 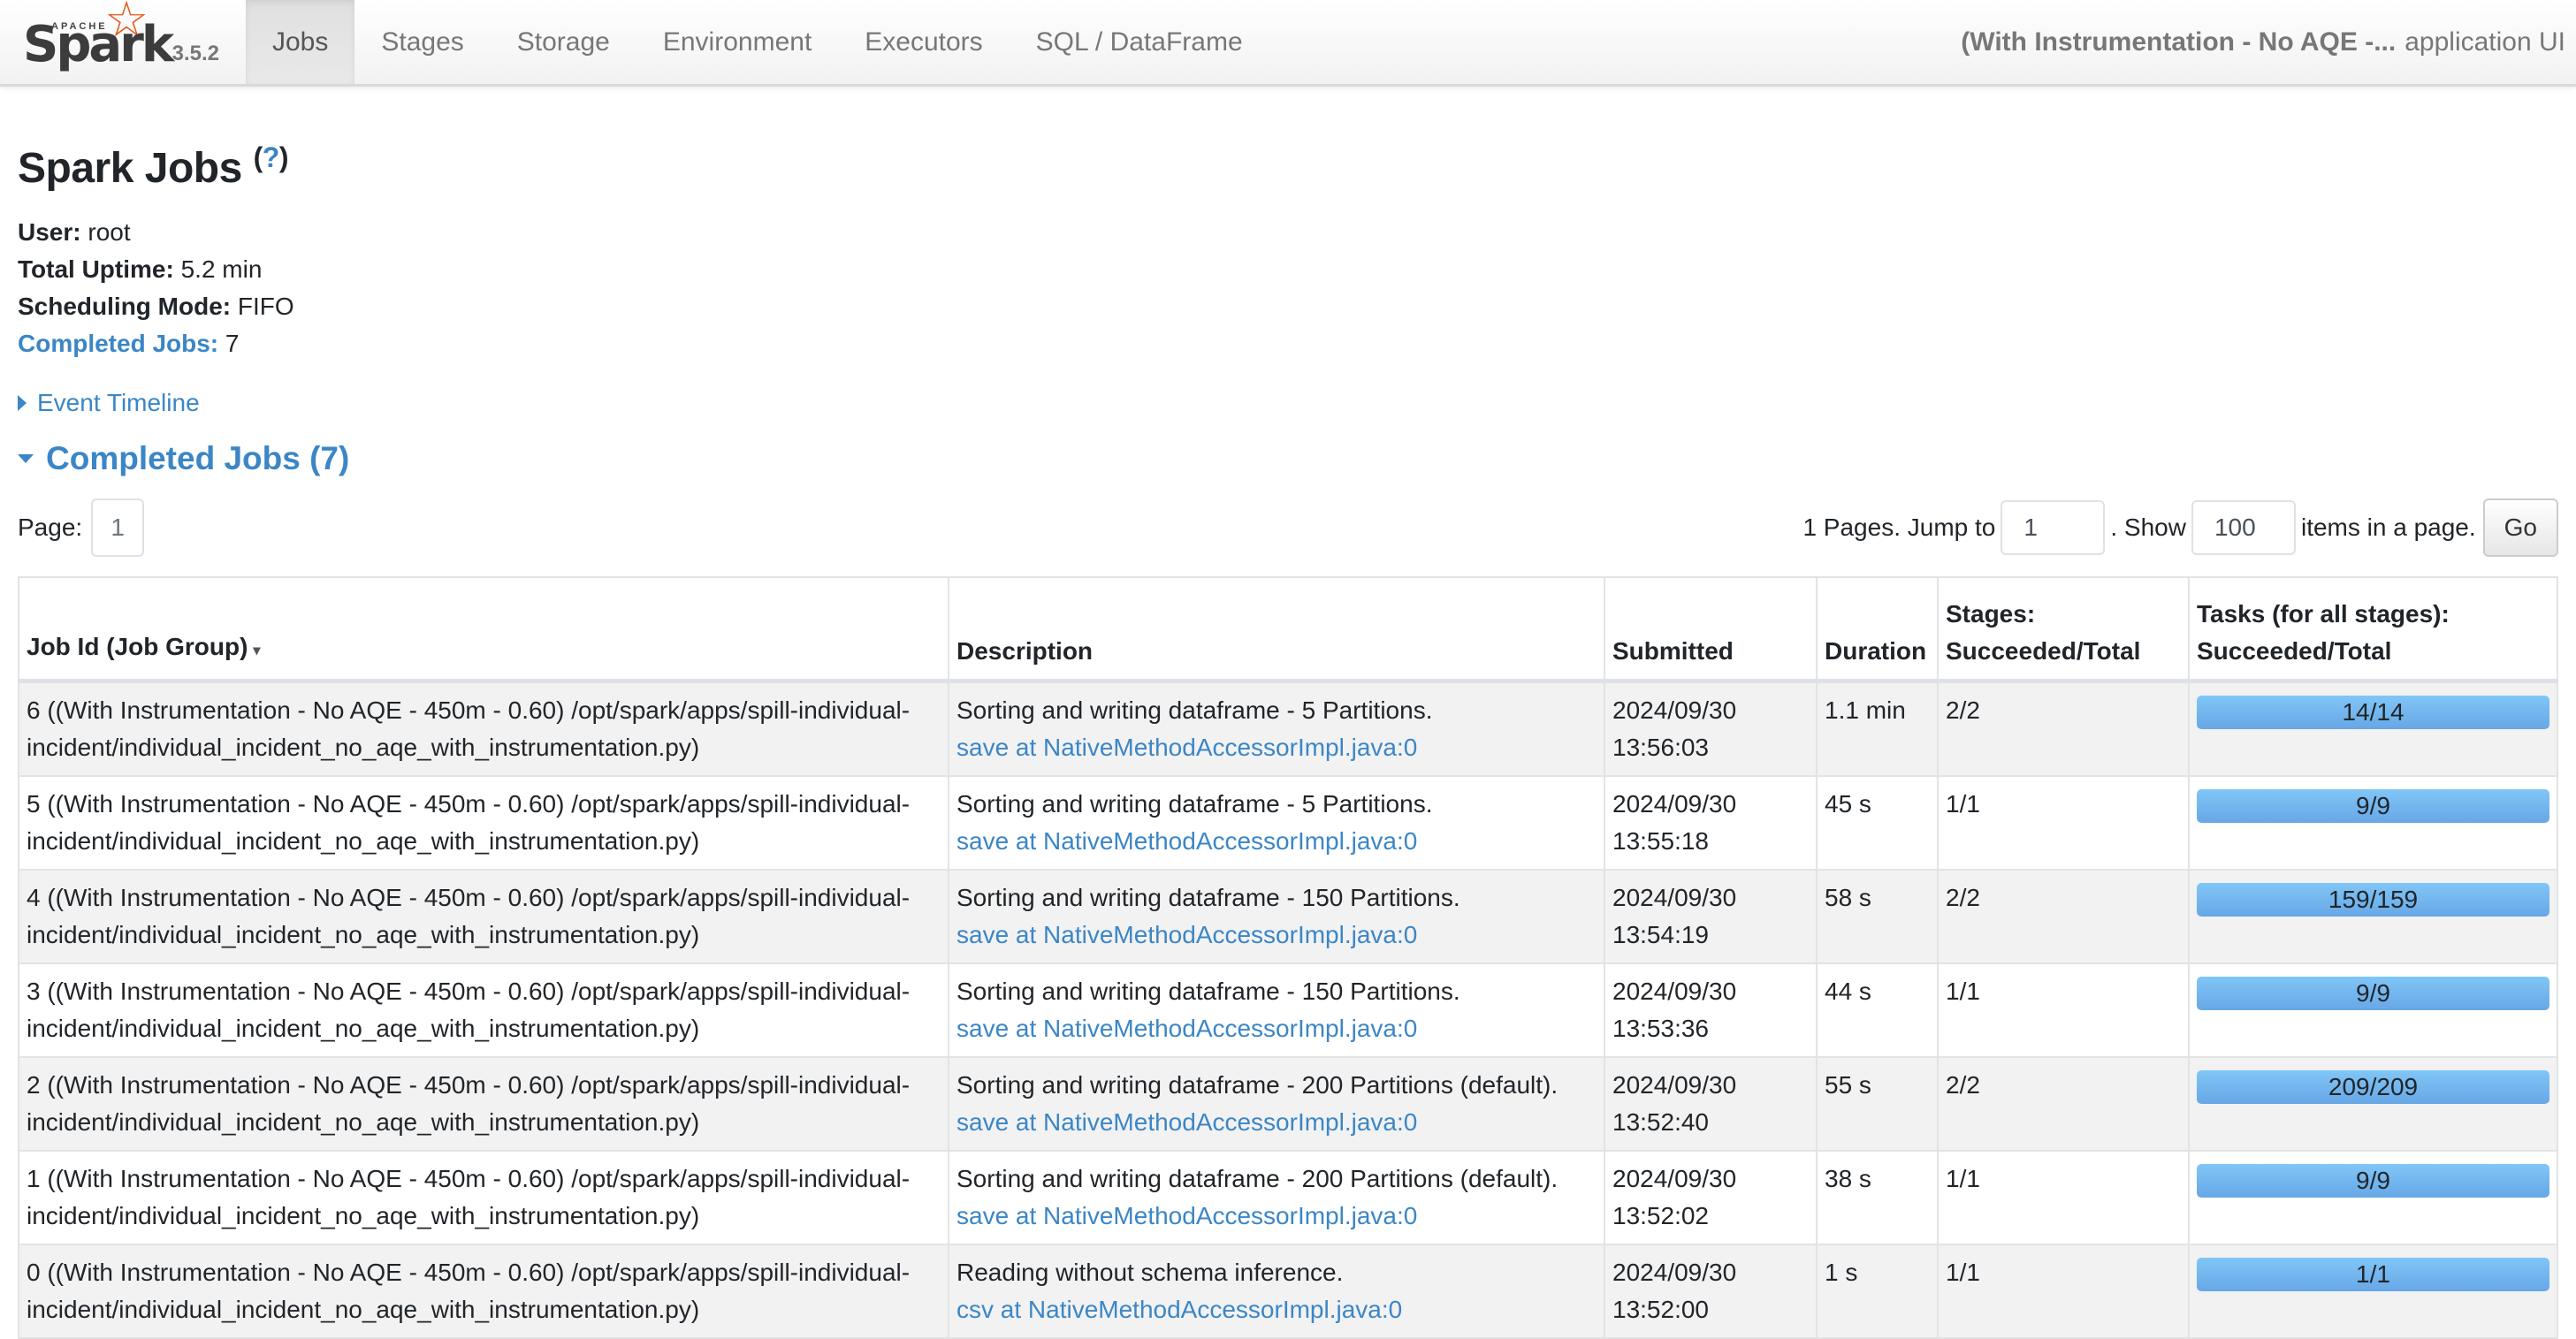 I want to click on mode-value: FIFO, so click(x=265, y=306).